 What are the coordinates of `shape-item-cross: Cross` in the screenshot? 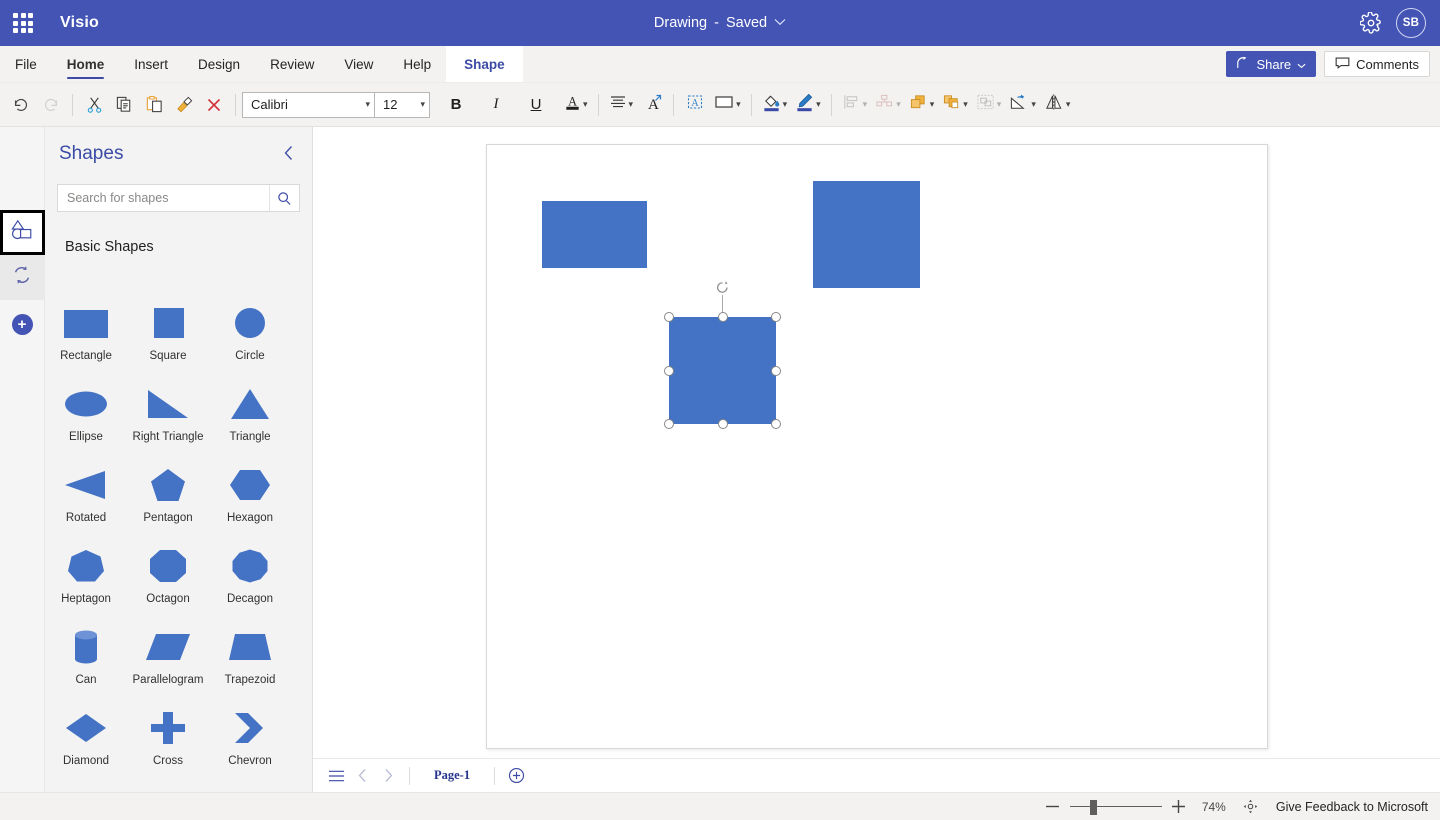 It's located at (168, 740).